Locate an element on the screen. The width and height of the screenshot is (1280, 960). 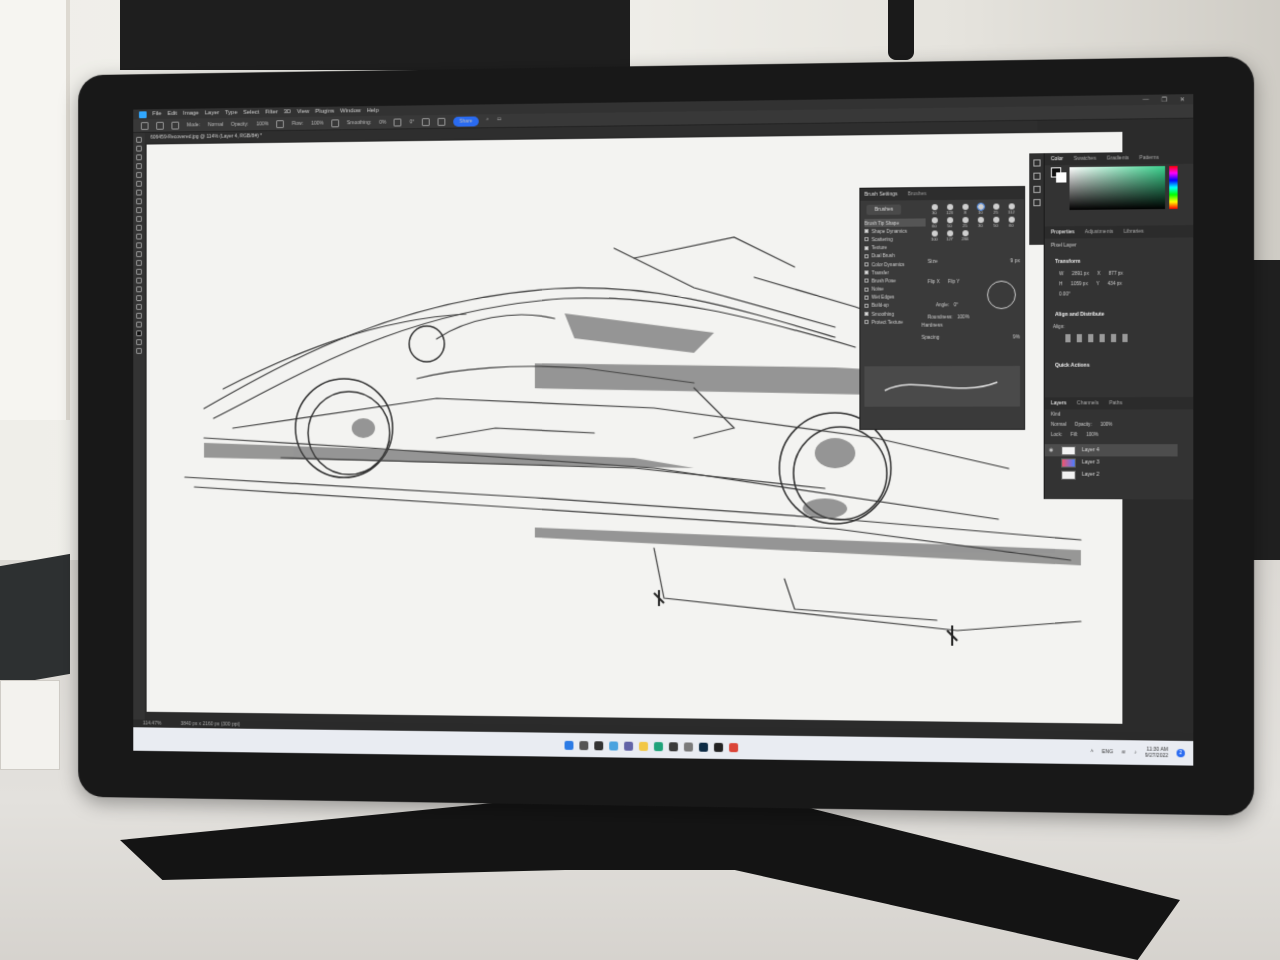
brushes-button: Brushes is located at coordinates (883, 209).